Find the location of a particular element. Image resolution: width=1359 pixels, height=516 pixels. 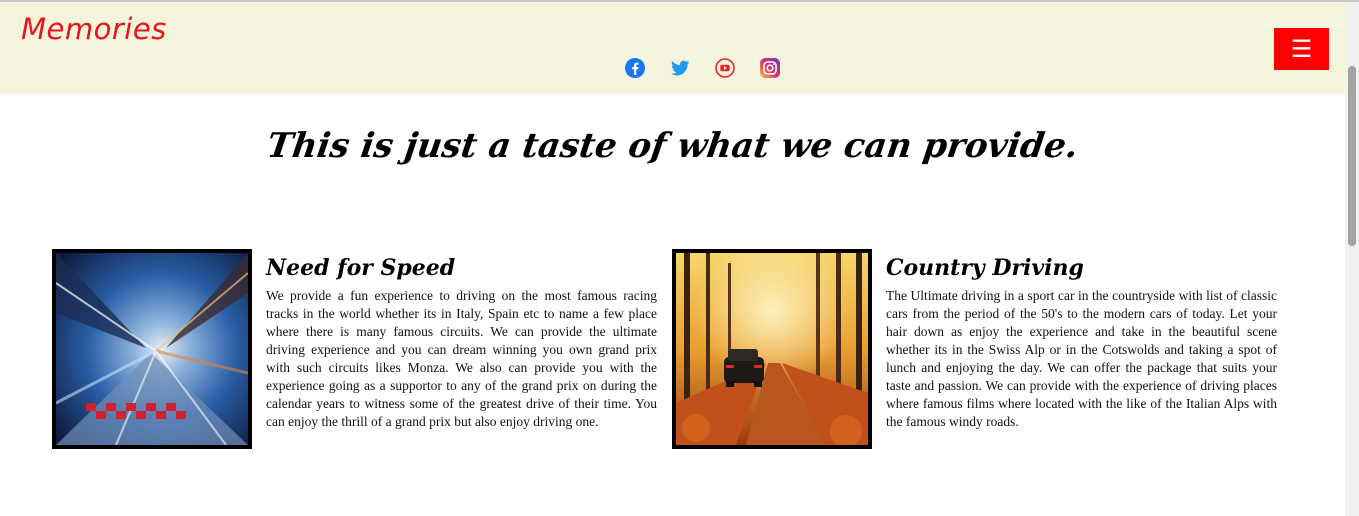

hamburger-icon: ☰ is located at coordinates (1301, 49).